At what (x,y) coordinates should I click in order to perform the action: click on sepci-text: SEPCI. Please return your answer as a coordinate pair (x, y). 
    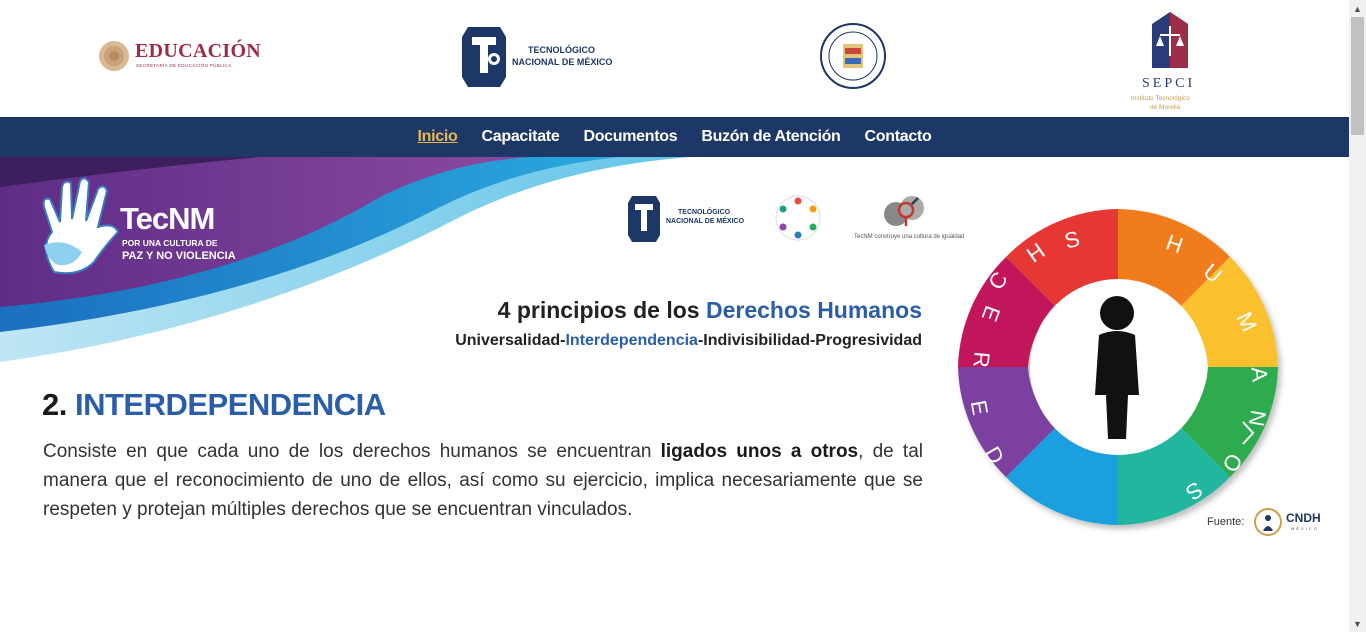
    Looking at the image, I should click on (1169, 83).